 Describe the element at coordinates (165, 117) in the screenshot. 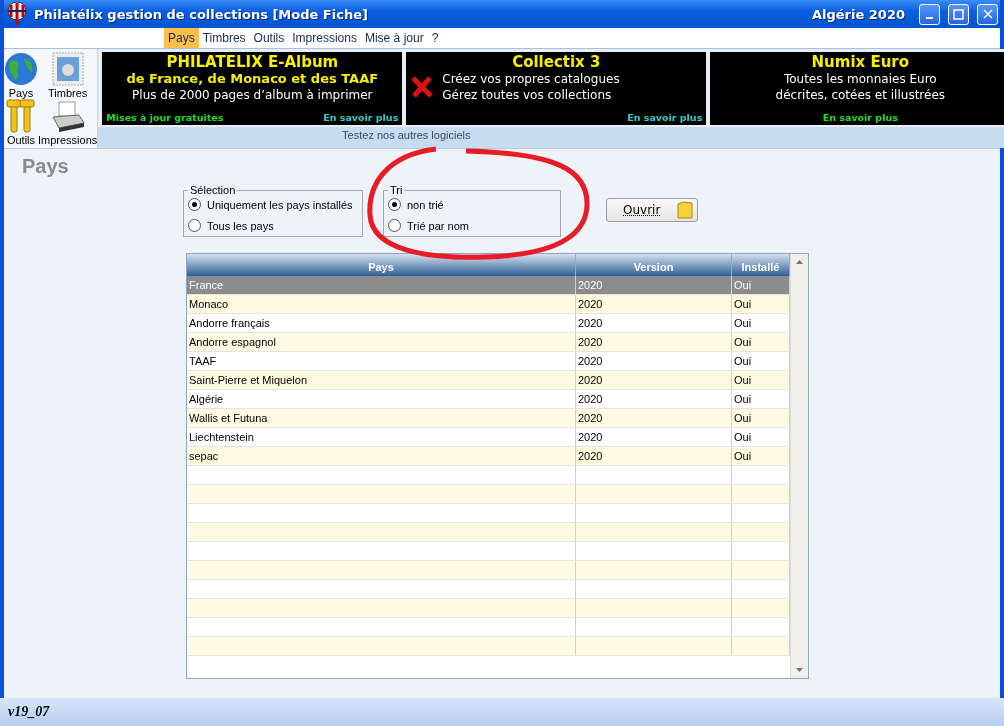

I see `ad-note: Mises à jour gratuites` at that location.